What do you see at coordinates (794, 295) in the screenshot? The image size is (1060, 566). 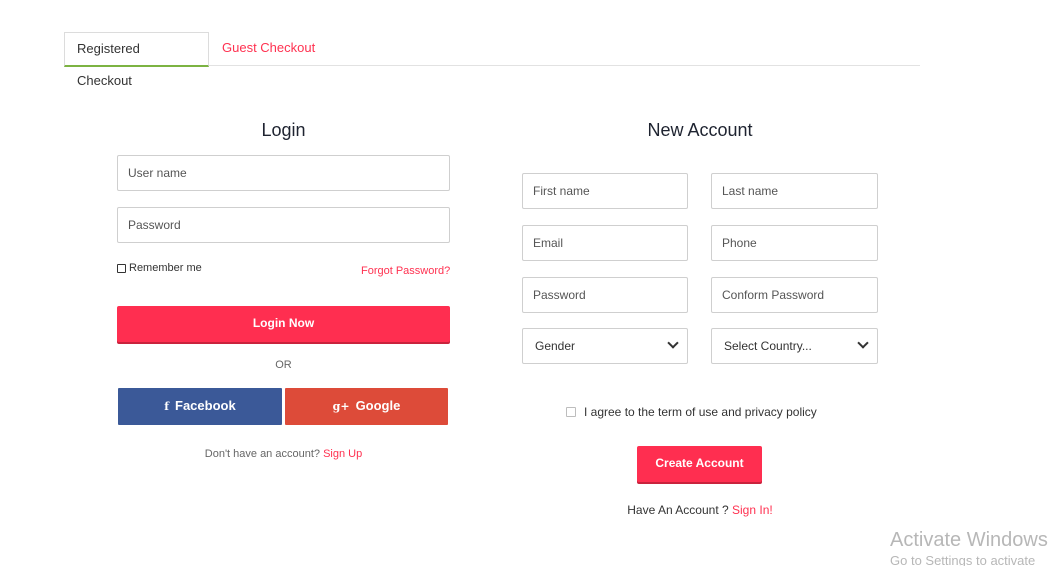 I see `confirm-password-input` at bounding box center [794, 295].